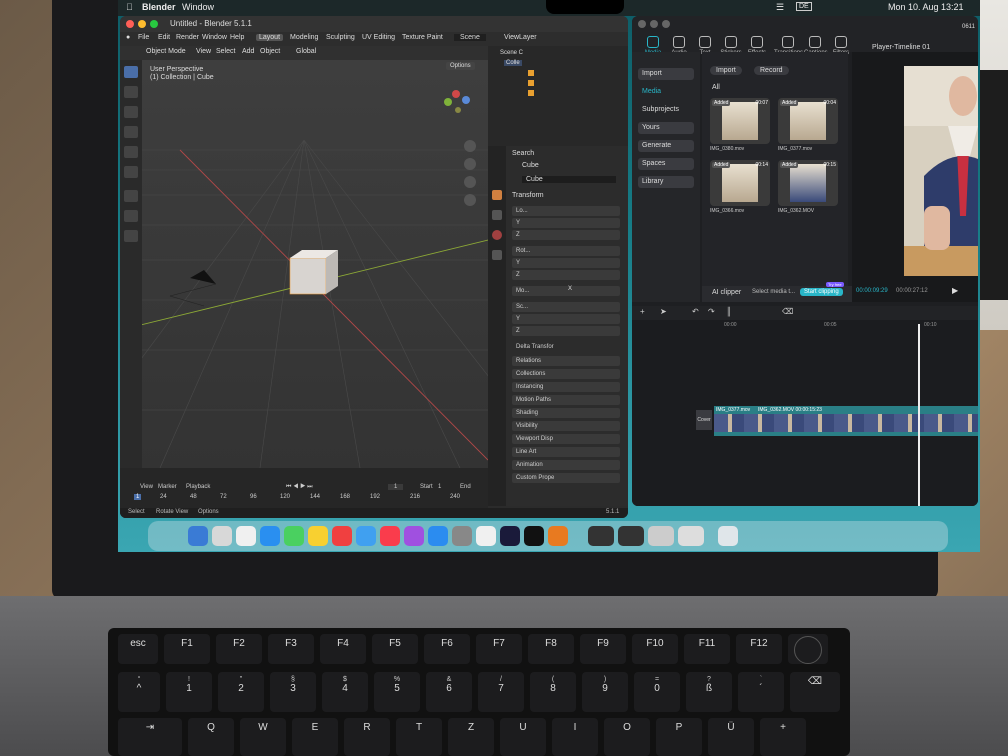  What do you see at coordinates (342, 536) in the screenshot?
I see `photos-icon` at bounding box center [342, 536].